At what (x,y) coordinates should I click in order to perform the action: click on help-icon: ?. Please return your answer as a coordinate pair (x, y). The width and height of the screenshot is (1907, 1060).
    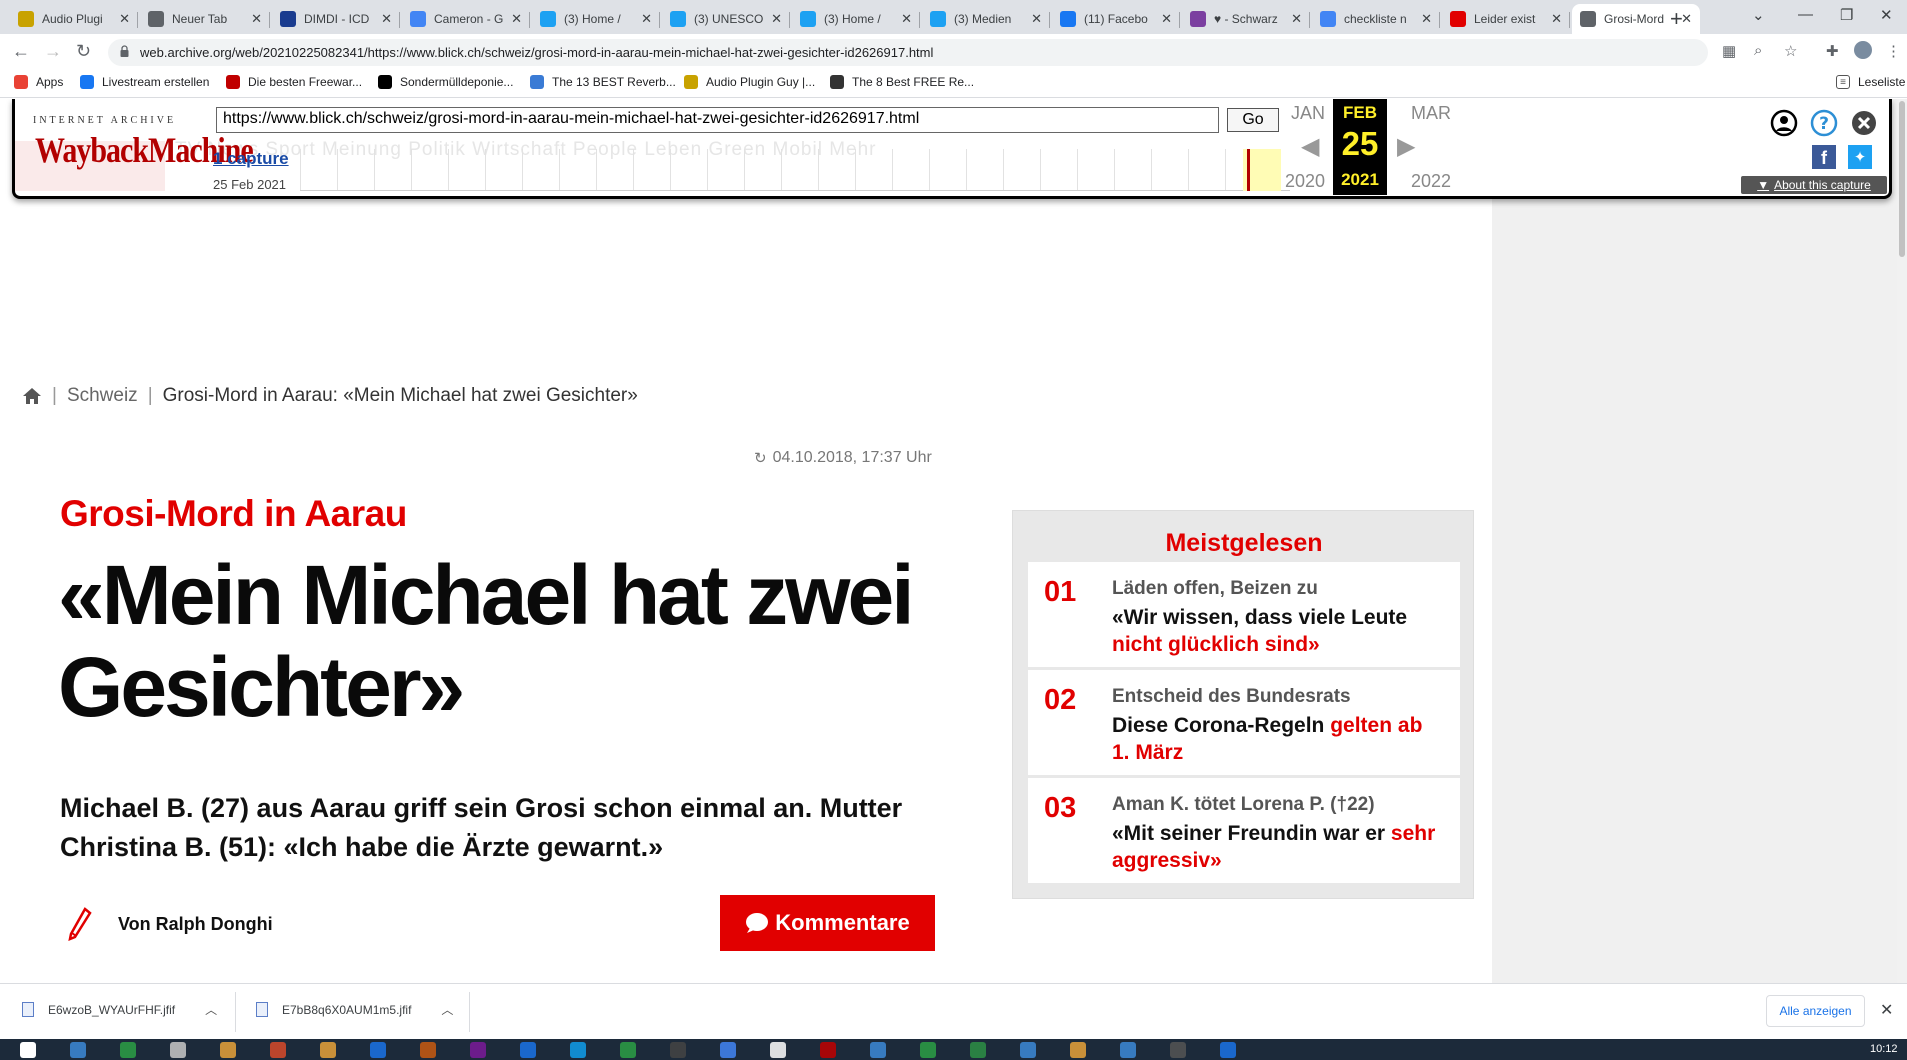
    Looking at the image, I should click on (1824, 123).